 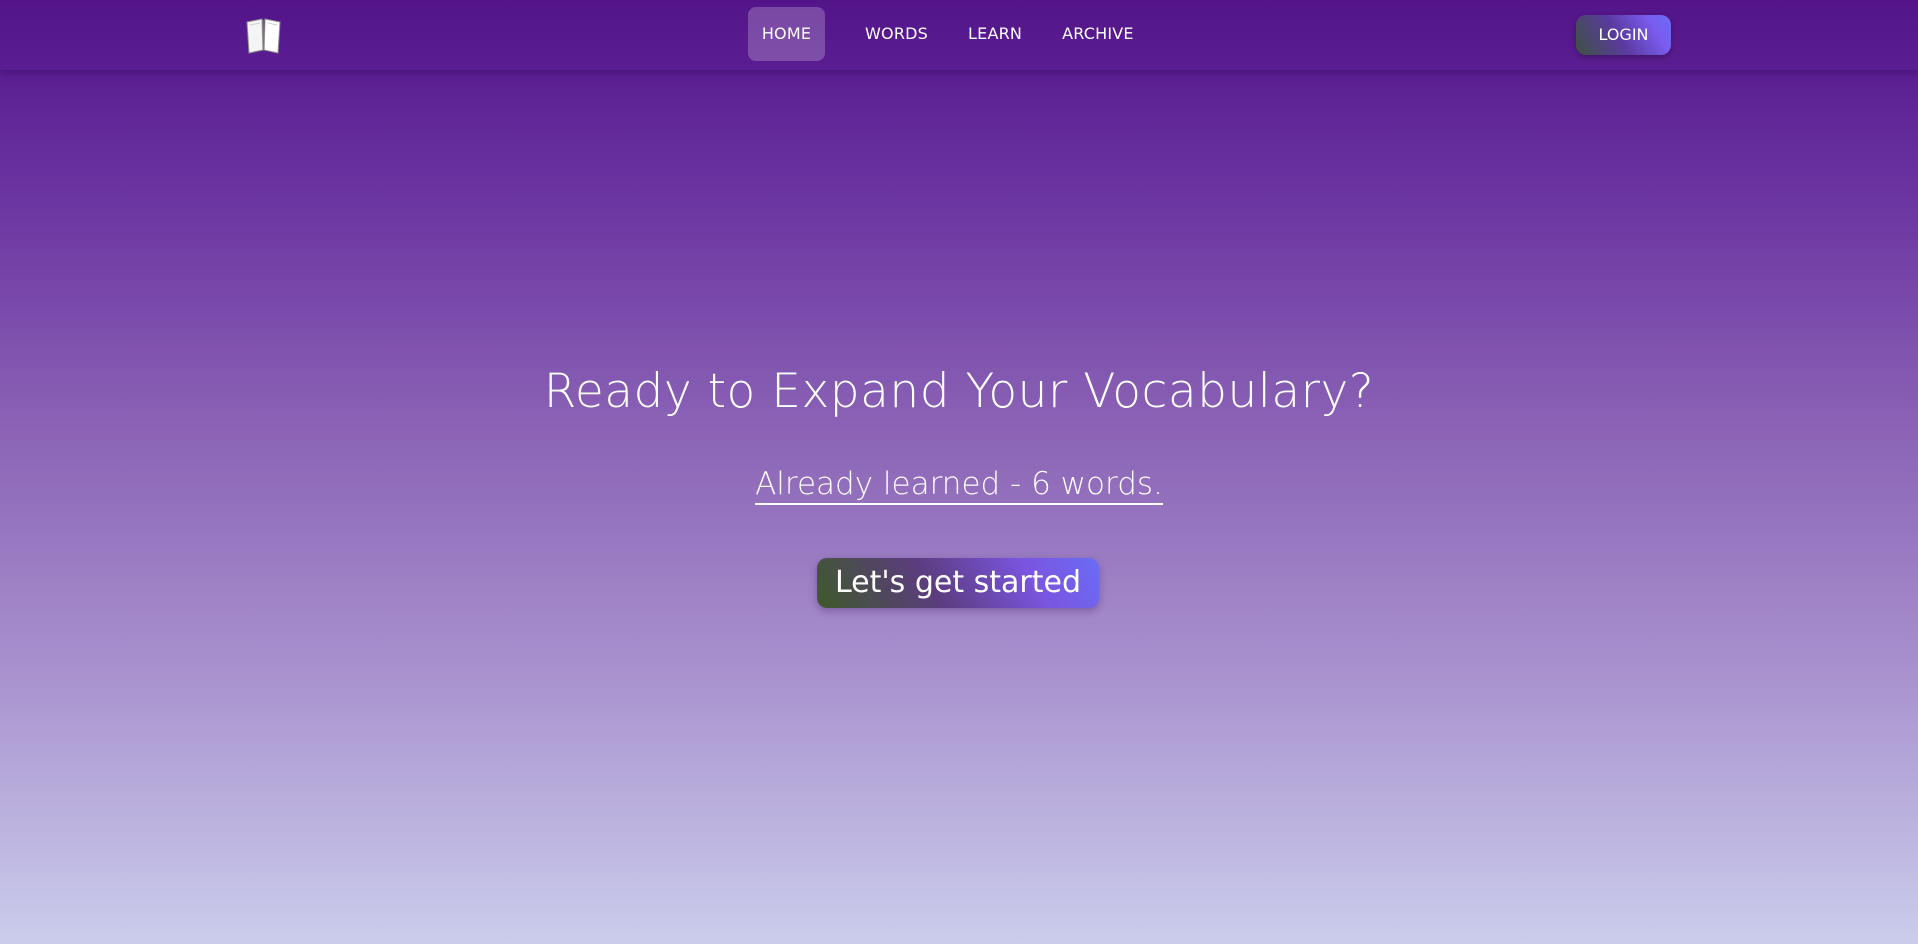 What do you see at coordinates (959, 391) in the screenshot?
I see `hero-title: Ready to Expand Your Vocabulary?` at bounding box center [959, 391].